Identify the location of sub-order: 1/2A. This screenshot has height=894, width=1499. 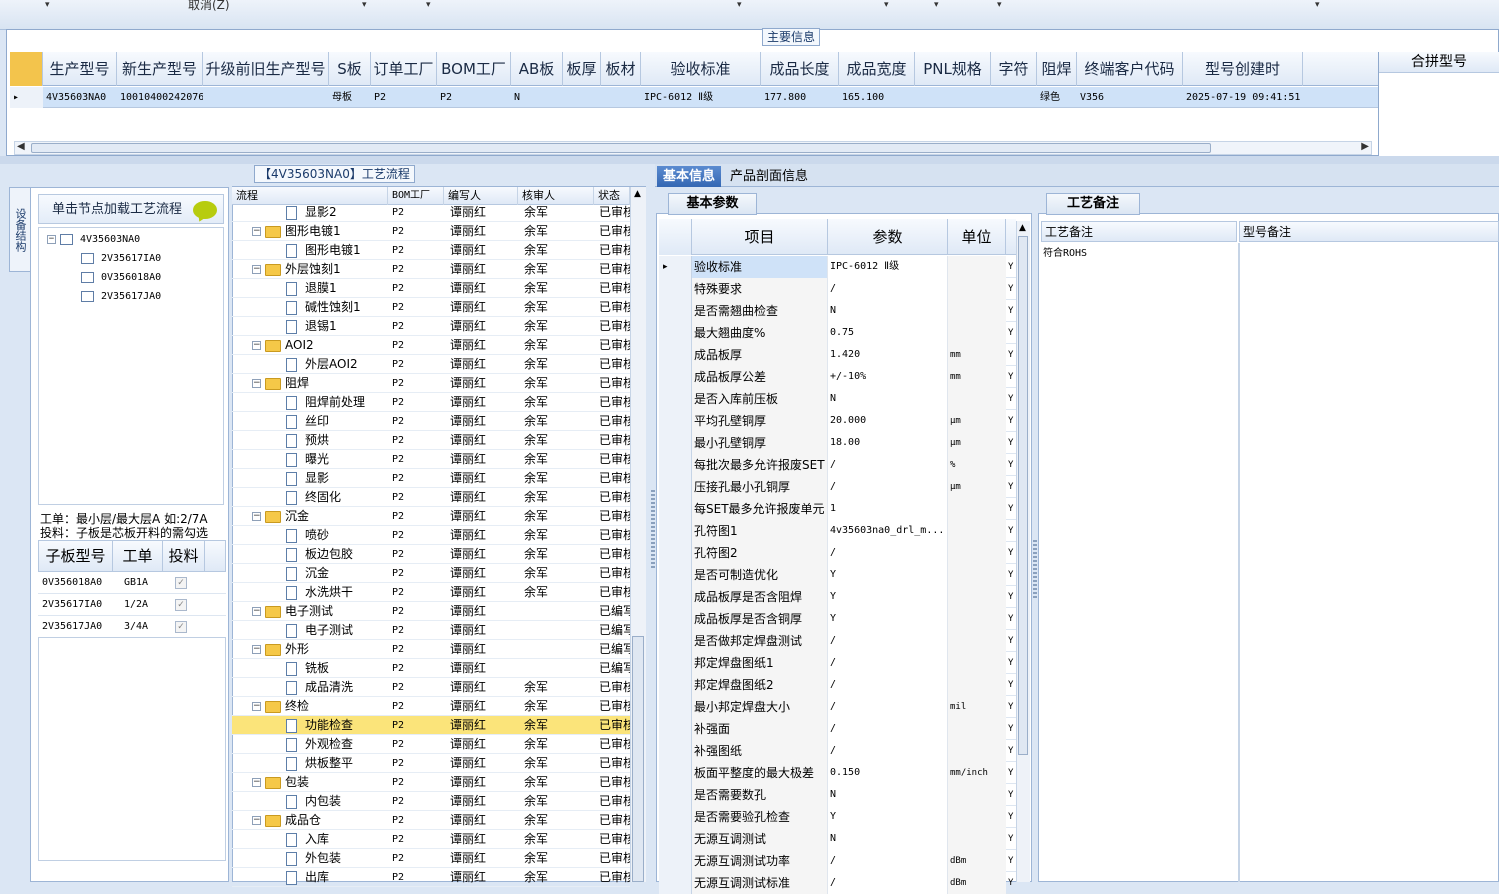
(142, 605).